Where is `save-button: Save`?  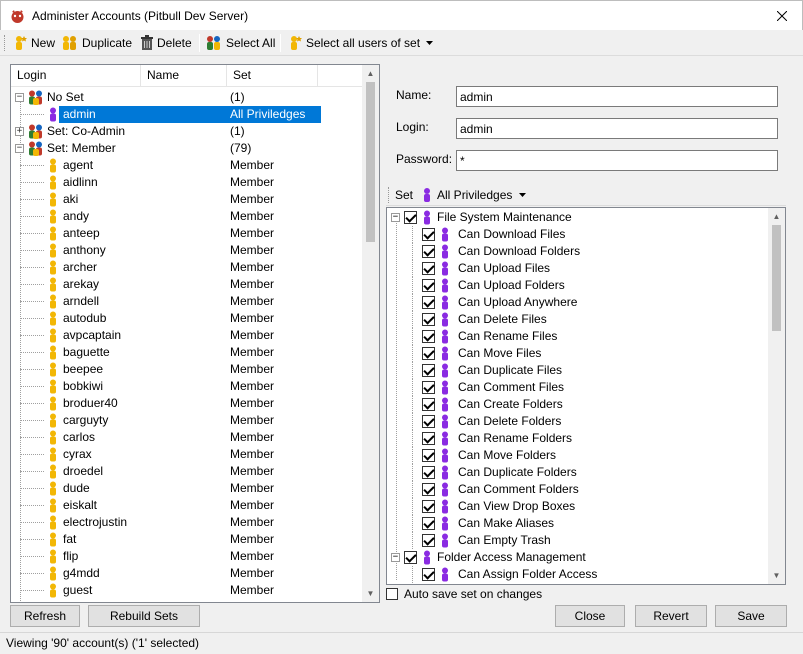
save-button: Save is located at coordinates (751, 616).